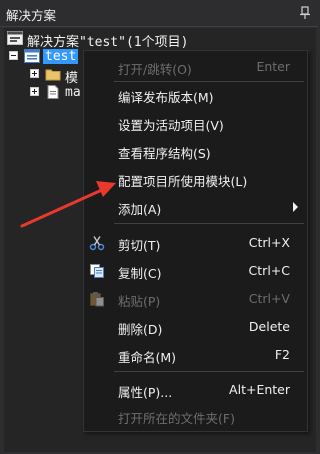 The image size is (320, 454). What do you see at coordinates (195, 207) in the screenshot?
I see `menu-item-add: 添加(A)` at bounding box center [195, 207].